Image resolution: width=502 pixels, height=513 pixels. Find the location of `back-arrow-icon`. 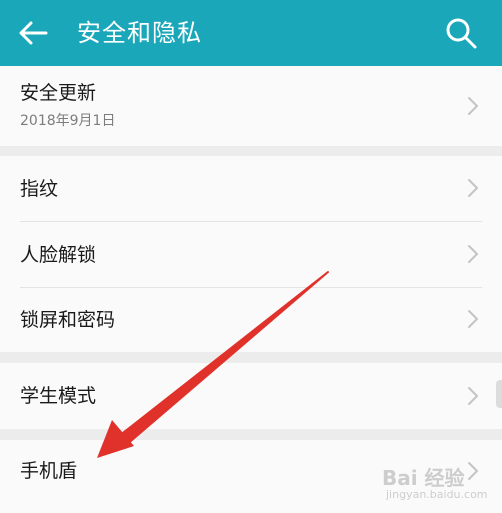

back-arrow-icon is located at coordinates (33, 33).